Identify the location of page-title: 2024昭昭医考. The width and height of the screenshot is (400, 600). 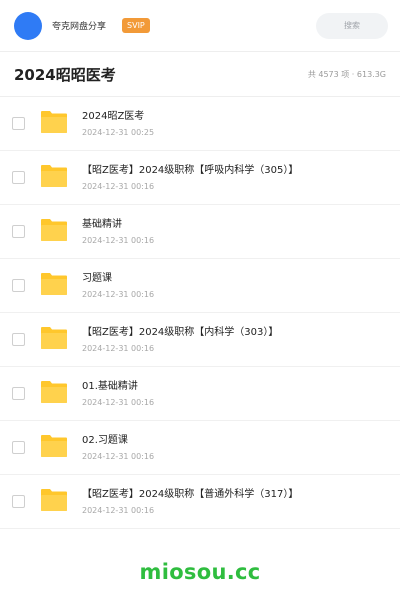
(65, 75).